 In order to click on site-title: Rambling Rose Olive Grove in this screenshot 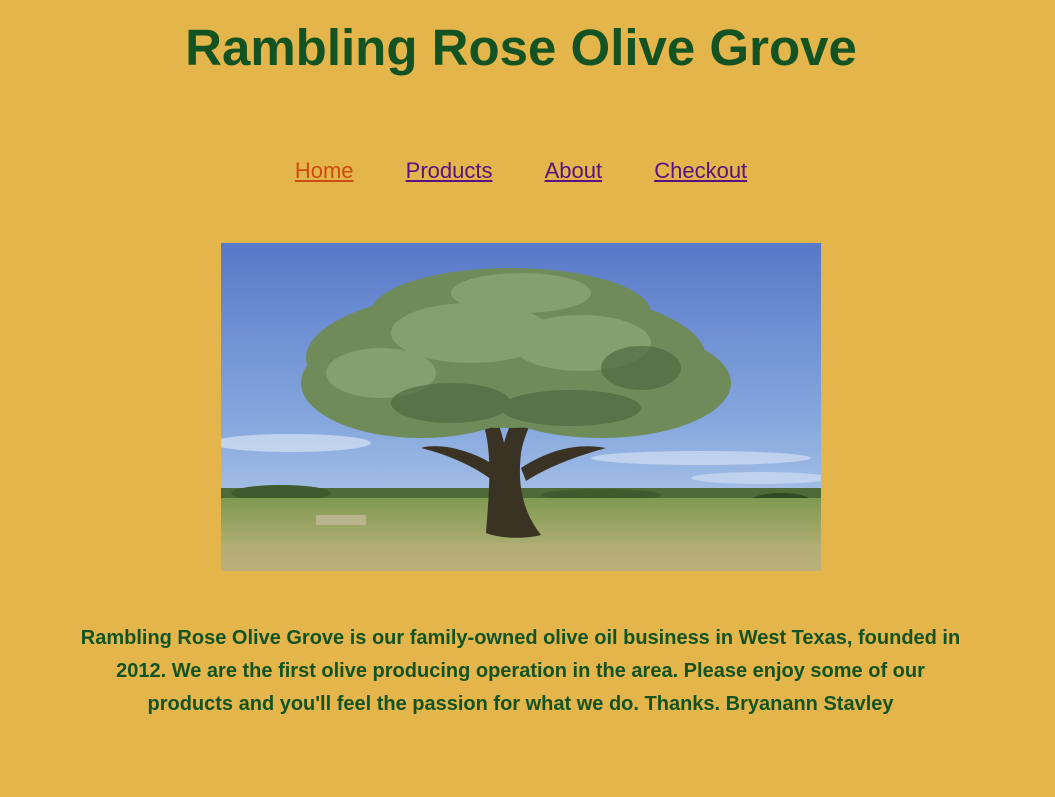, I will do `click(521, 47)`.